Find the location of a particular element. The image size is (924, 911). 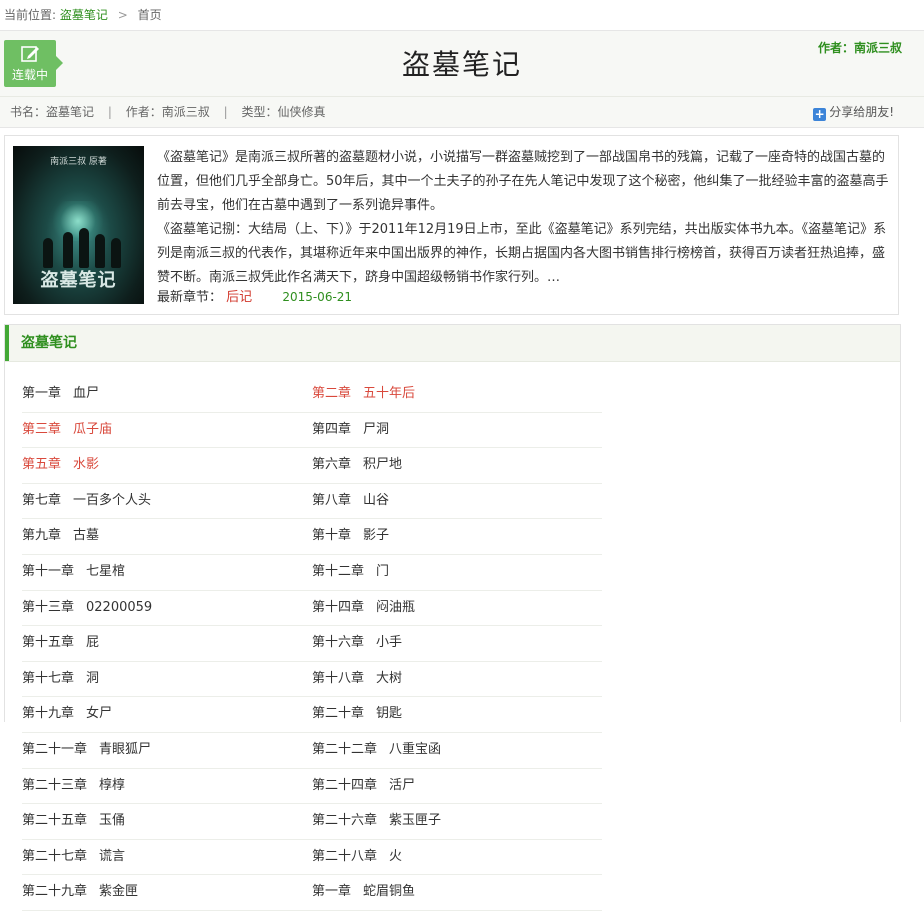

chapter-title: 紫玉匣子 is located at coordinates (415, 821).